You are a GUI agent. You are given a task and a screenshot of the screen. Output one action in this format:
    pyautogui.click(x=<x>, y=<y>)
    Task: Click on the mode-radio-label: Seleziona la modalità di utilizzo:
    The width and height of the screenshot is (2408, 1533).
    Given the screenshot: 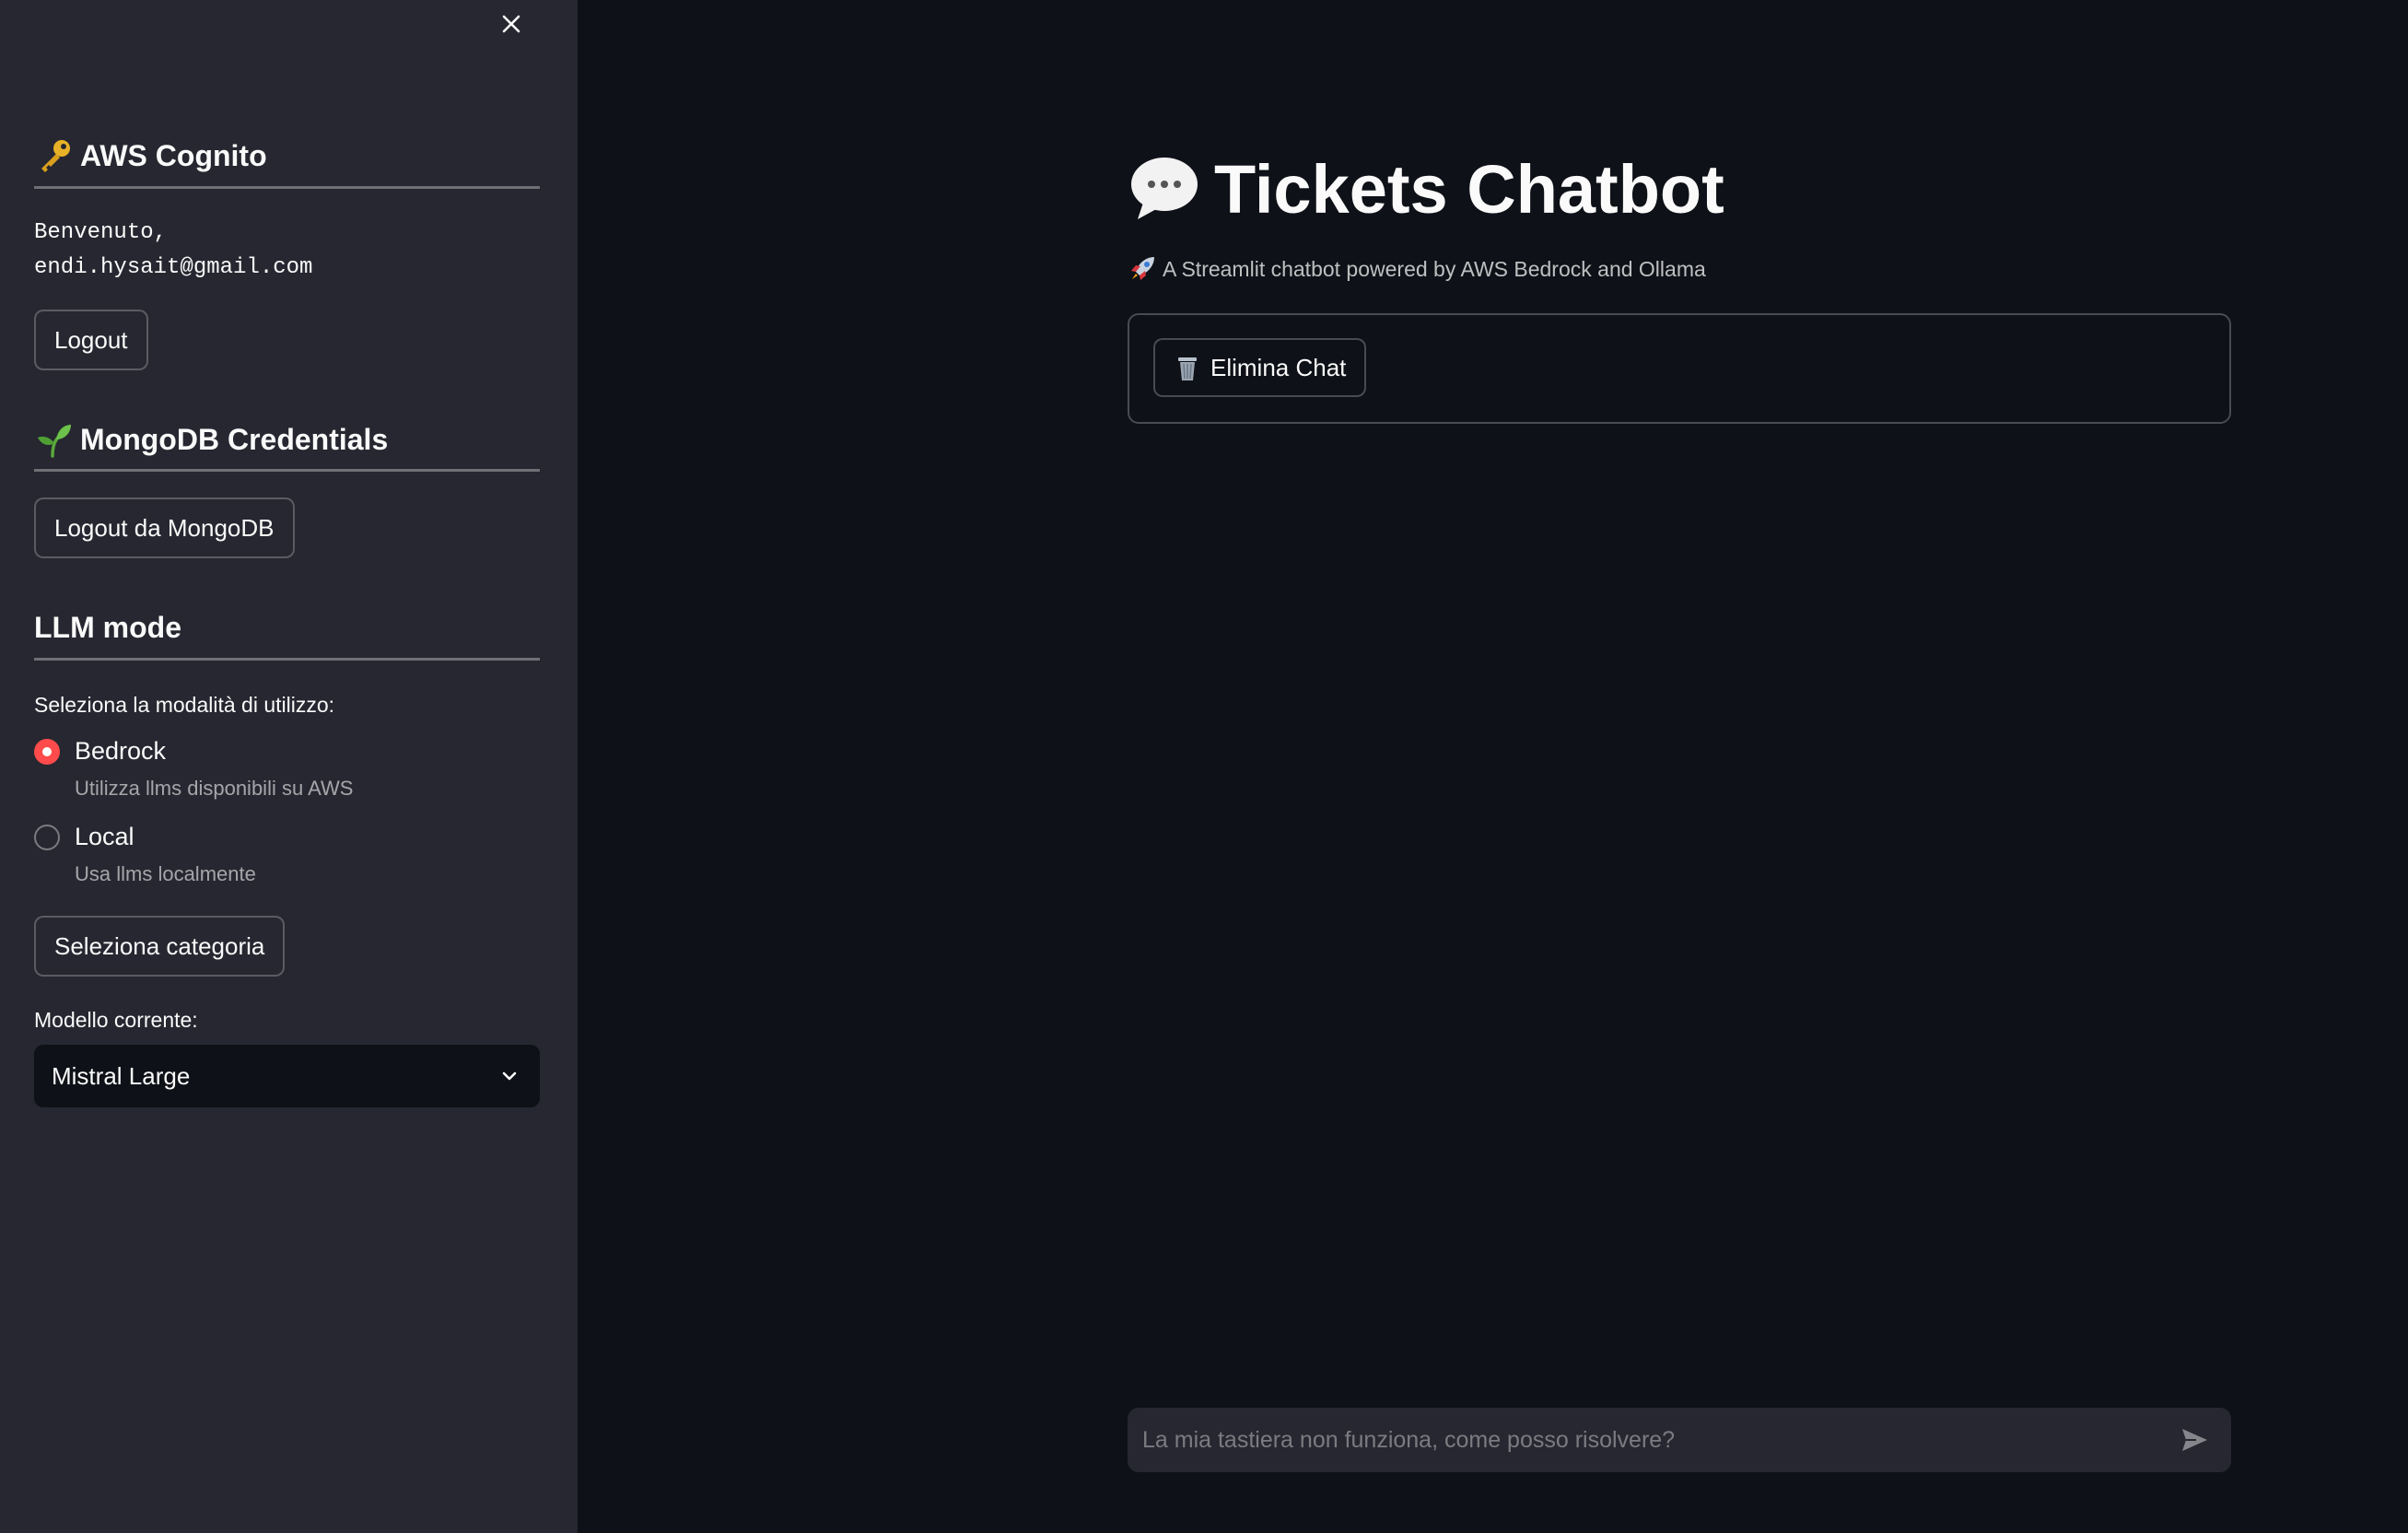 What is the action you would take?
    pyautogui.click(x=185, y=705)
    